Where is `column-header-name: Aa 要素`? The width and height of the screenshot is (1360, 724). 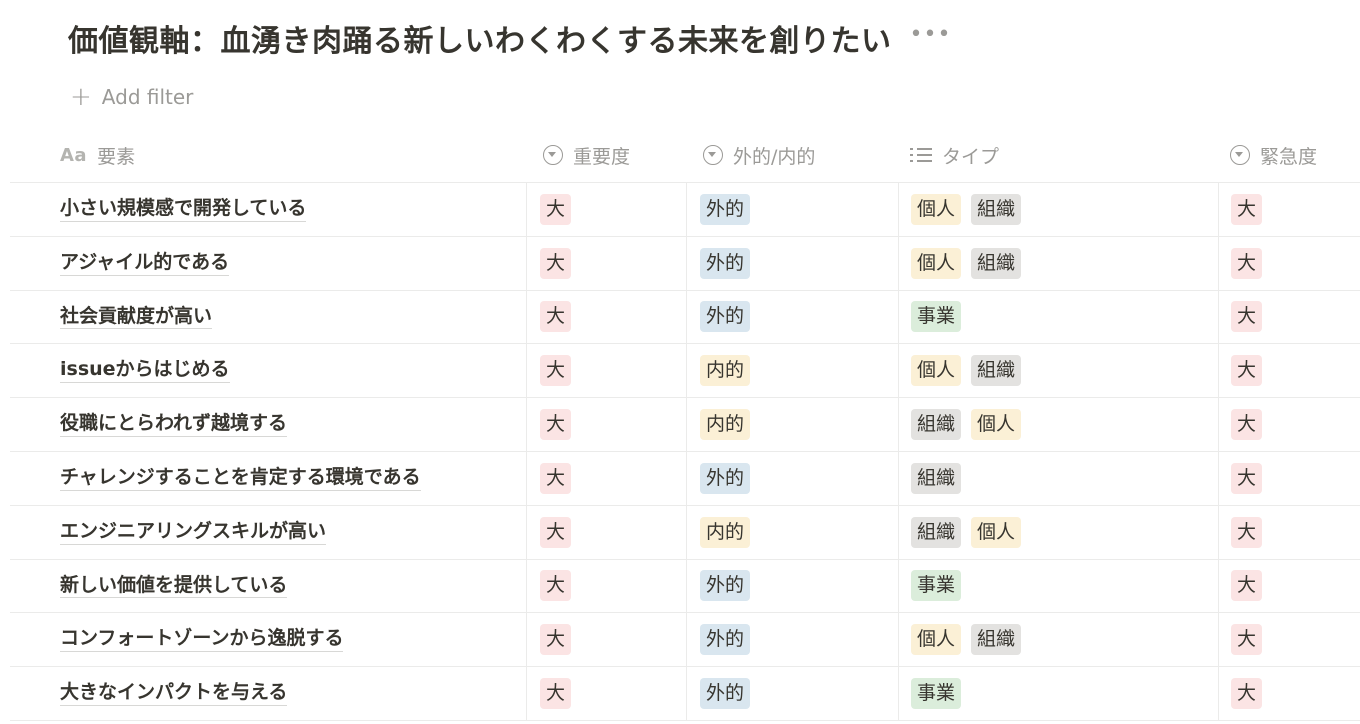
column-header-name: Aa 要素 is located at coordinates (268, 155).